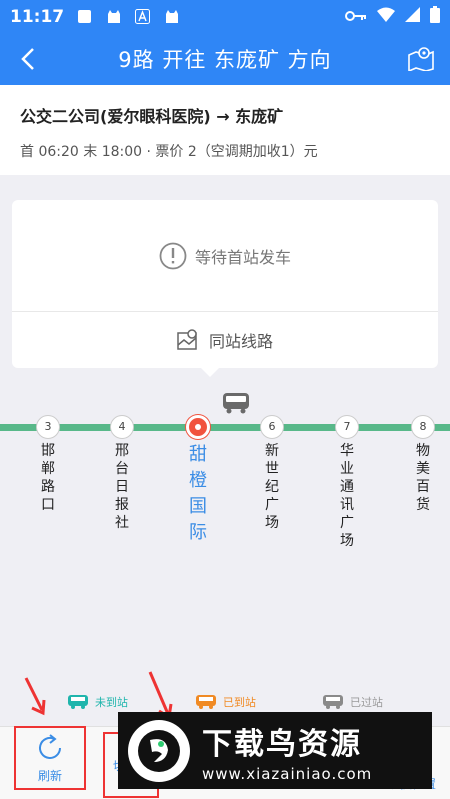  Describe the element at coordinates (287, 773) in the screenshot. I see `watermark-url: www.xiazainiao.com` at that location.